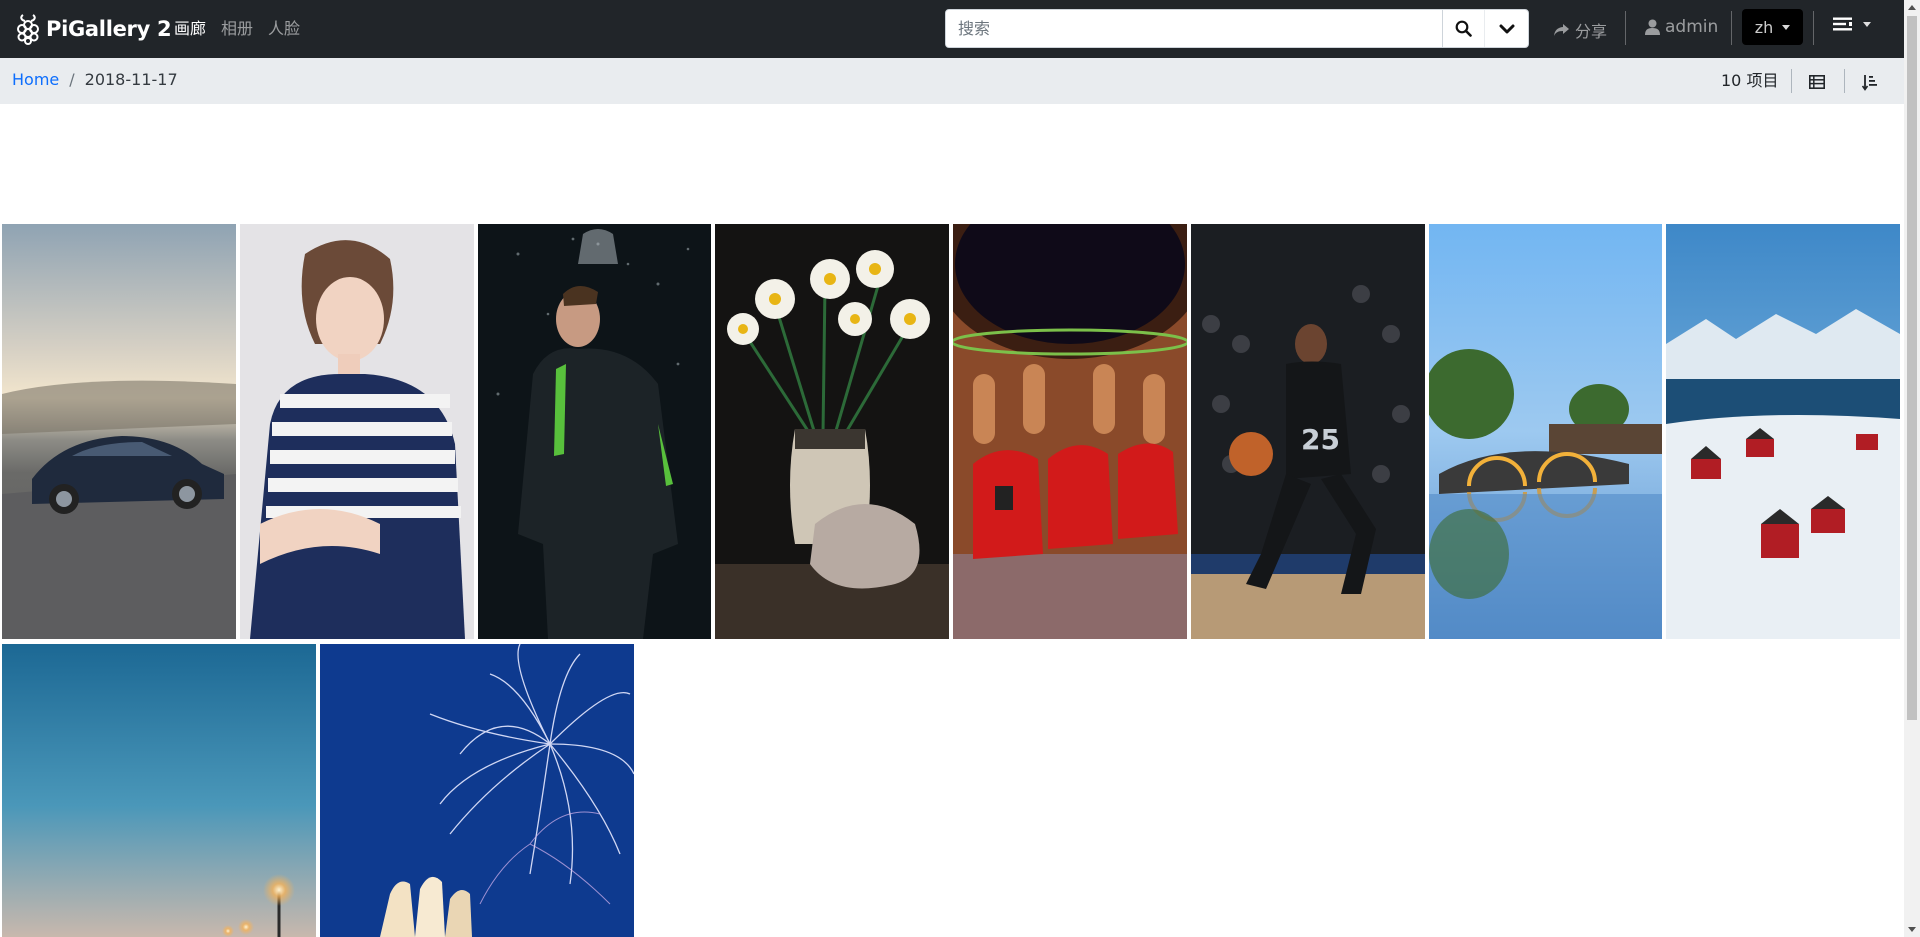 The image size is (1920, 937). Describe the element at coordinates (1750, 80) in the screenshot. I see `item-count: 10 项目` at that location.